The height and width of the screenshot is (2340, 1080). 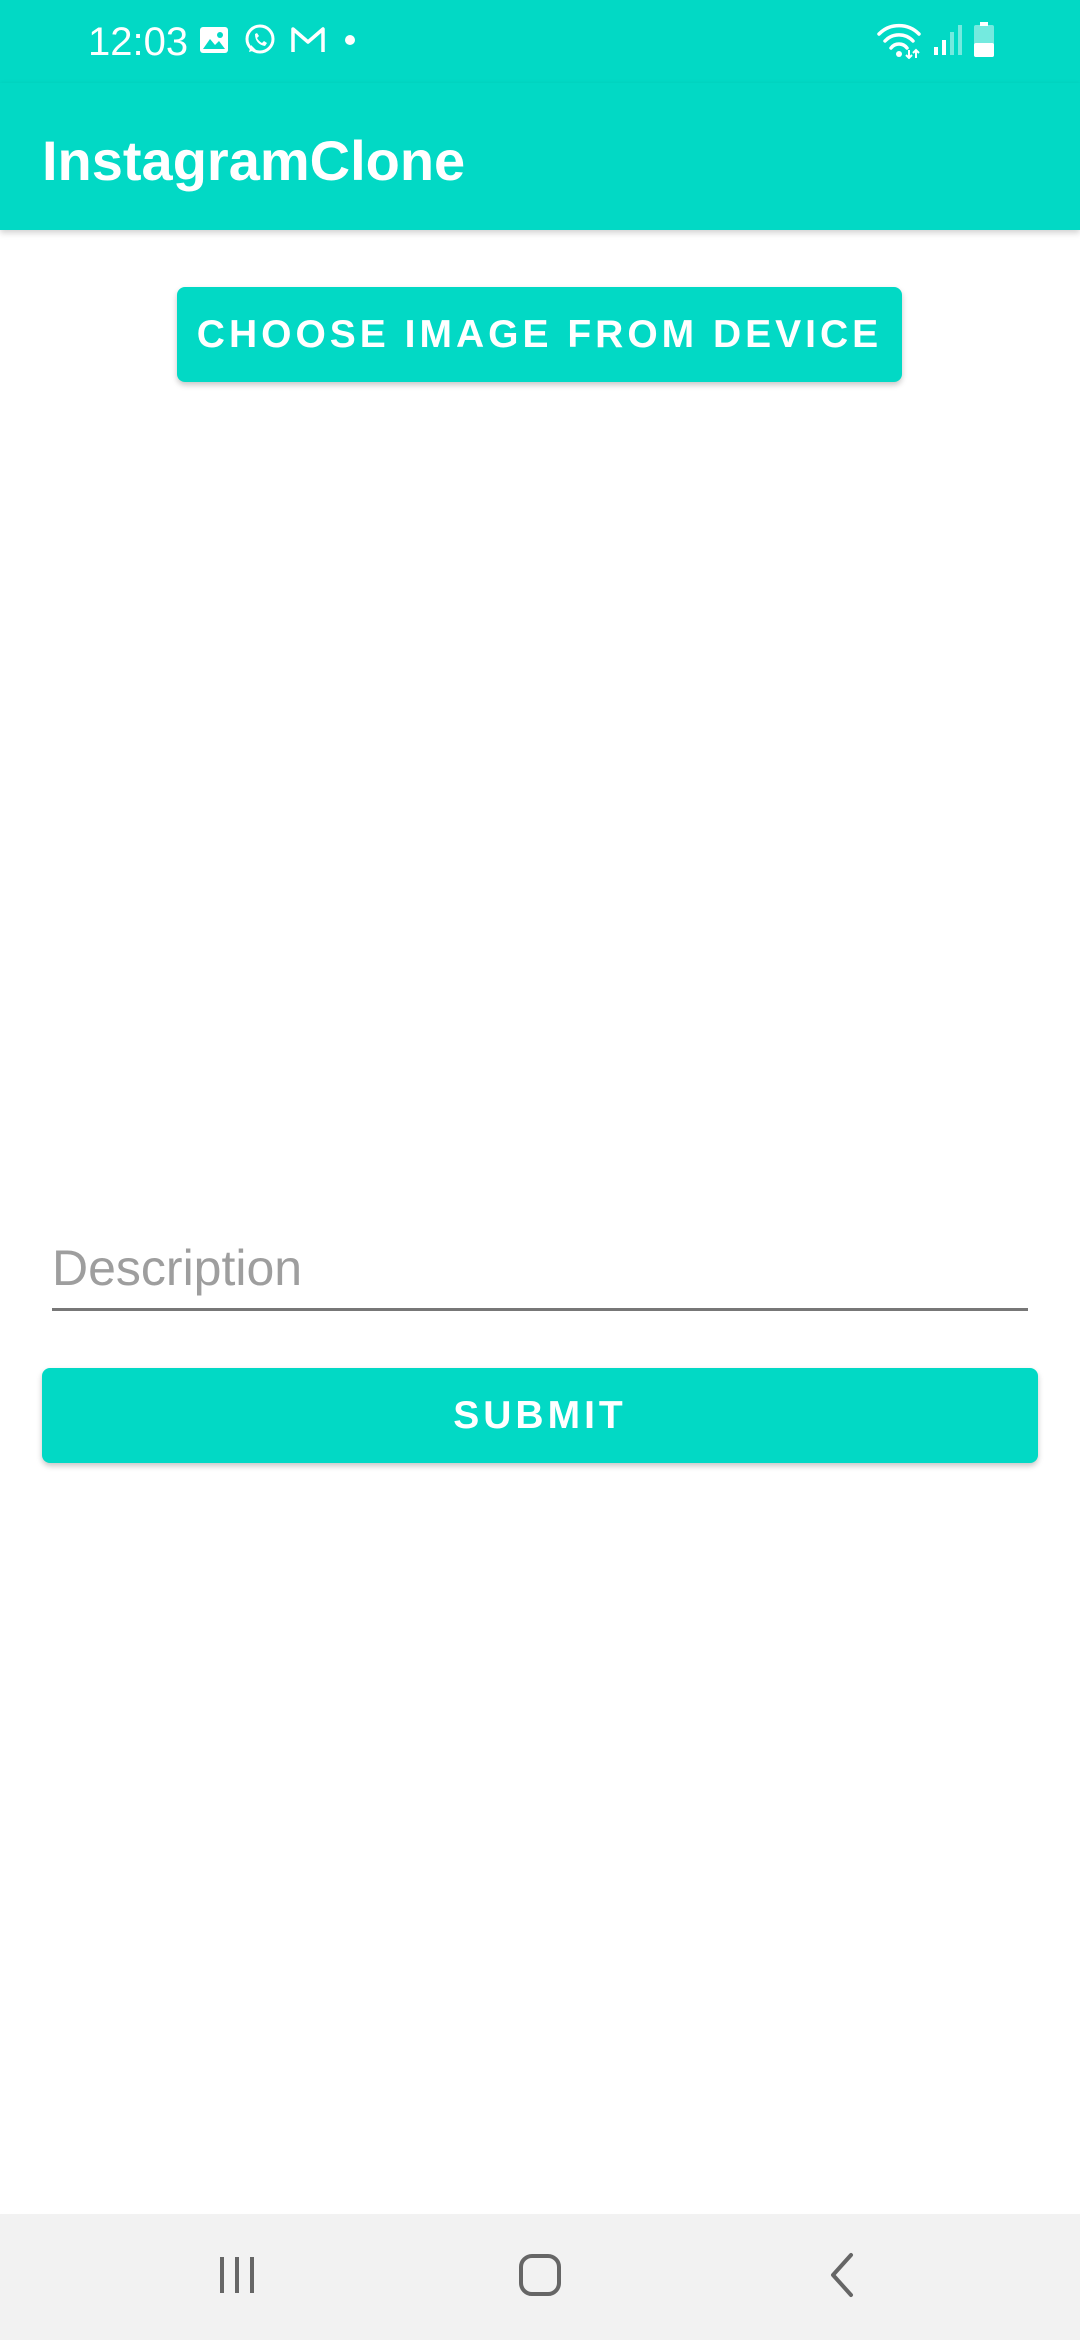 I want to click on recents-icon, so click(x=237, y=2277).